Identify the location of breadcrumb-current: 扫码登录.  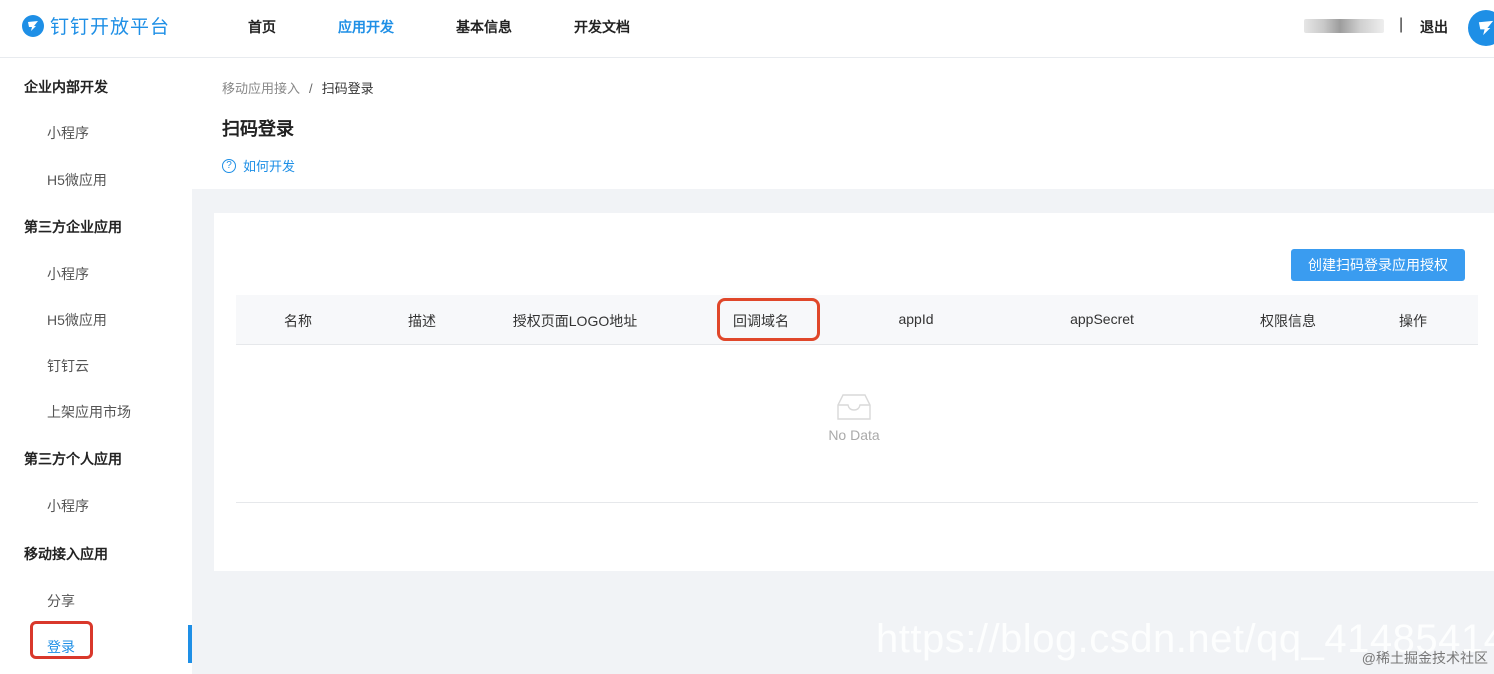
(347, 88).